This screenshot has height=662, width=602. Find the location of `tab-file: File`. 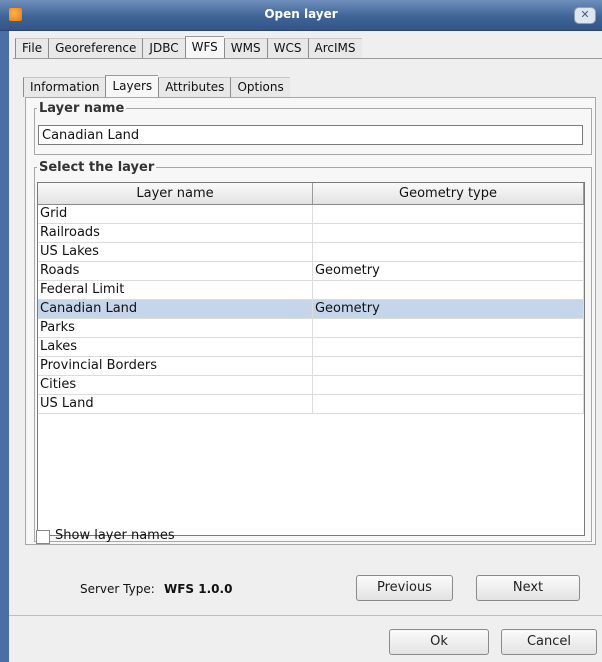

tab-file: File is located at coordinates (32, 48).